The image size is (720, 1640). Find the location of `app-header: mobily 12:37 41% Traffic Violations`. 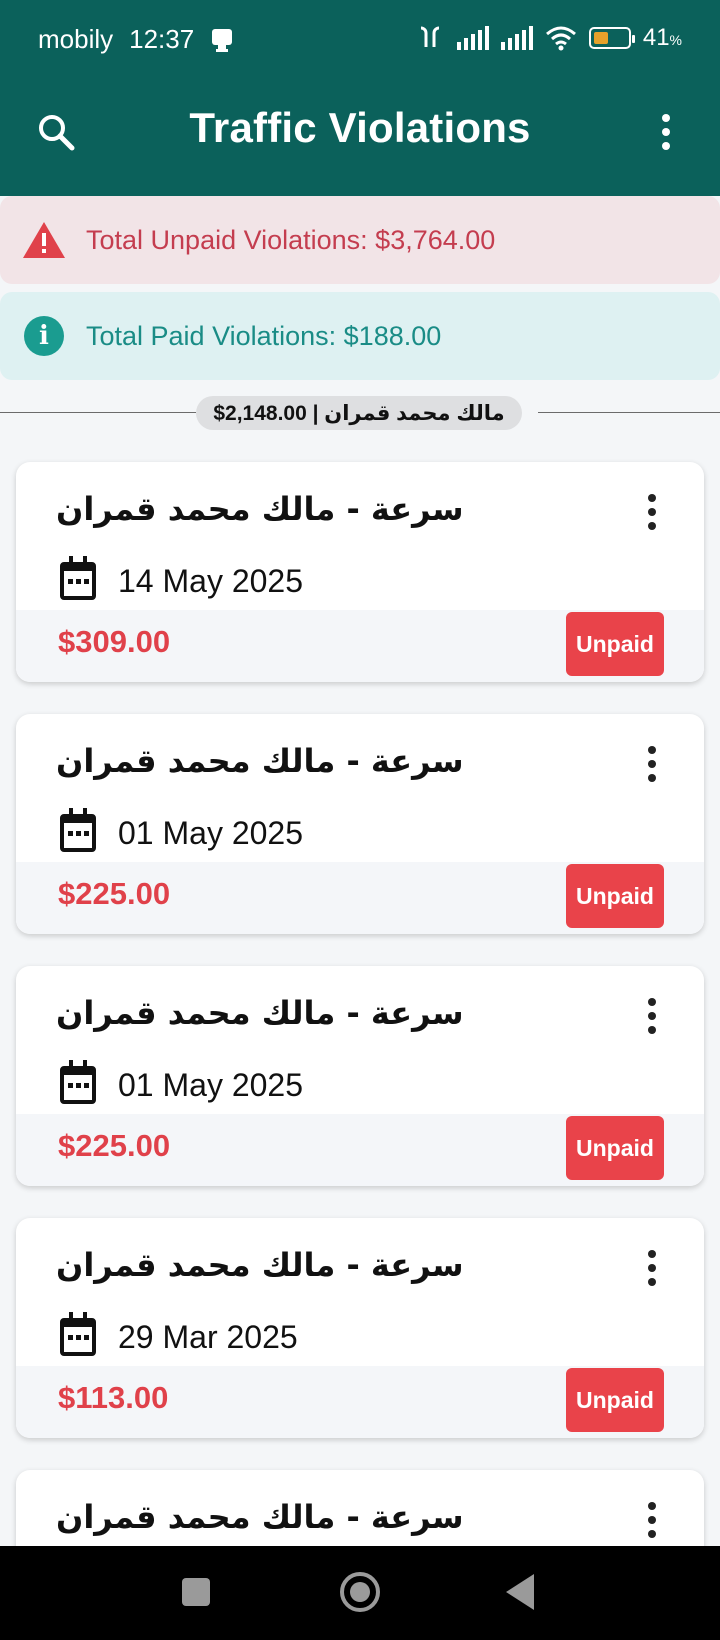

app-header: mobily 12:37 41% Traffic Violations is located at coordinates (360, 98).